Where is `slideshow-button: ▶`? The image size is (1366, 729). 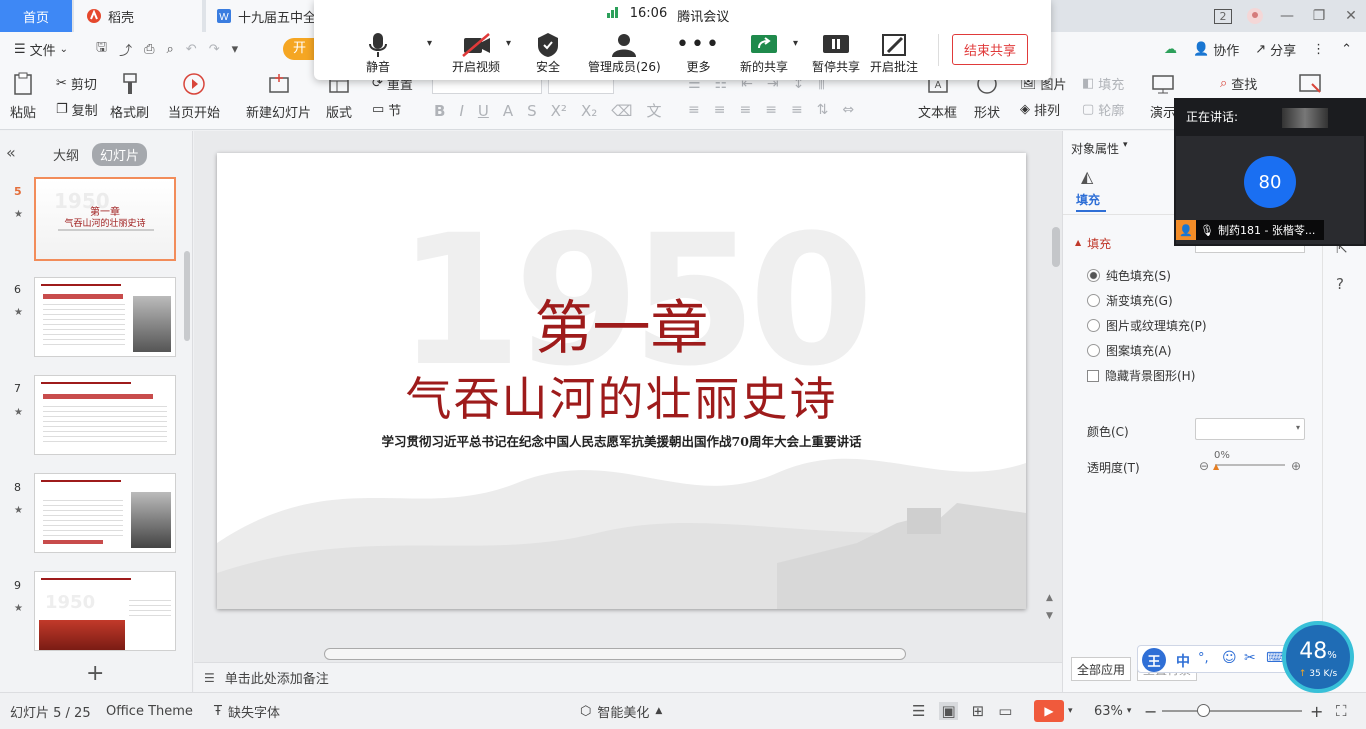 slideshow-button: ▶ is located at coordinates (1049, 711).